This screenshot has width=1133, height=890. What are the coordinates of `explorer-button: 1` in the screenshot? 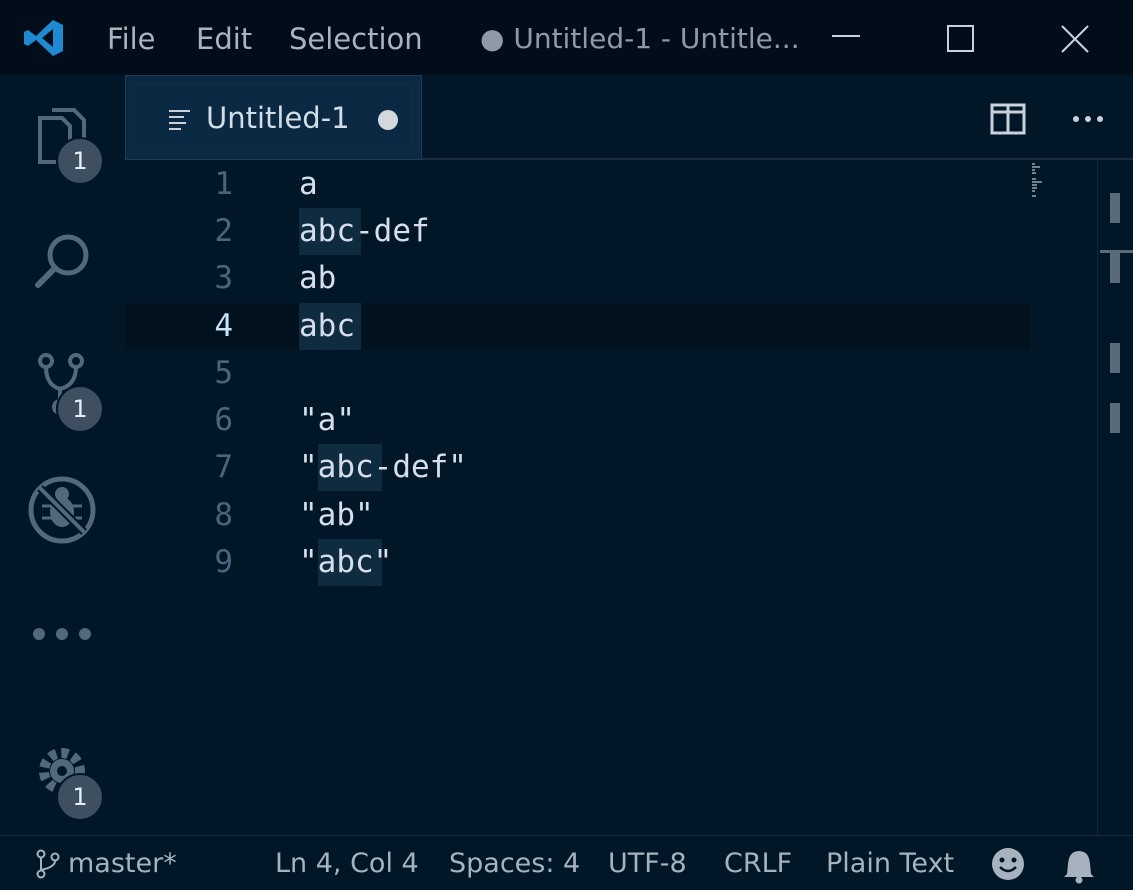 It's located at (63, 142).